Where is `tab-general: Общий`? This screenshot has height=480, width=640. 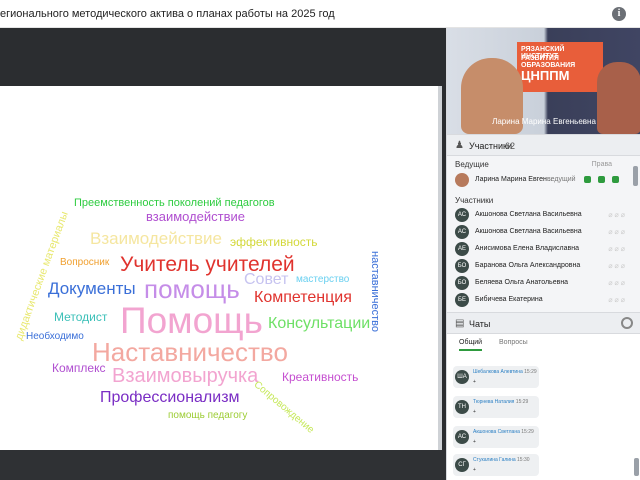 tab-general: Общий is located at coordinates (471, 345).